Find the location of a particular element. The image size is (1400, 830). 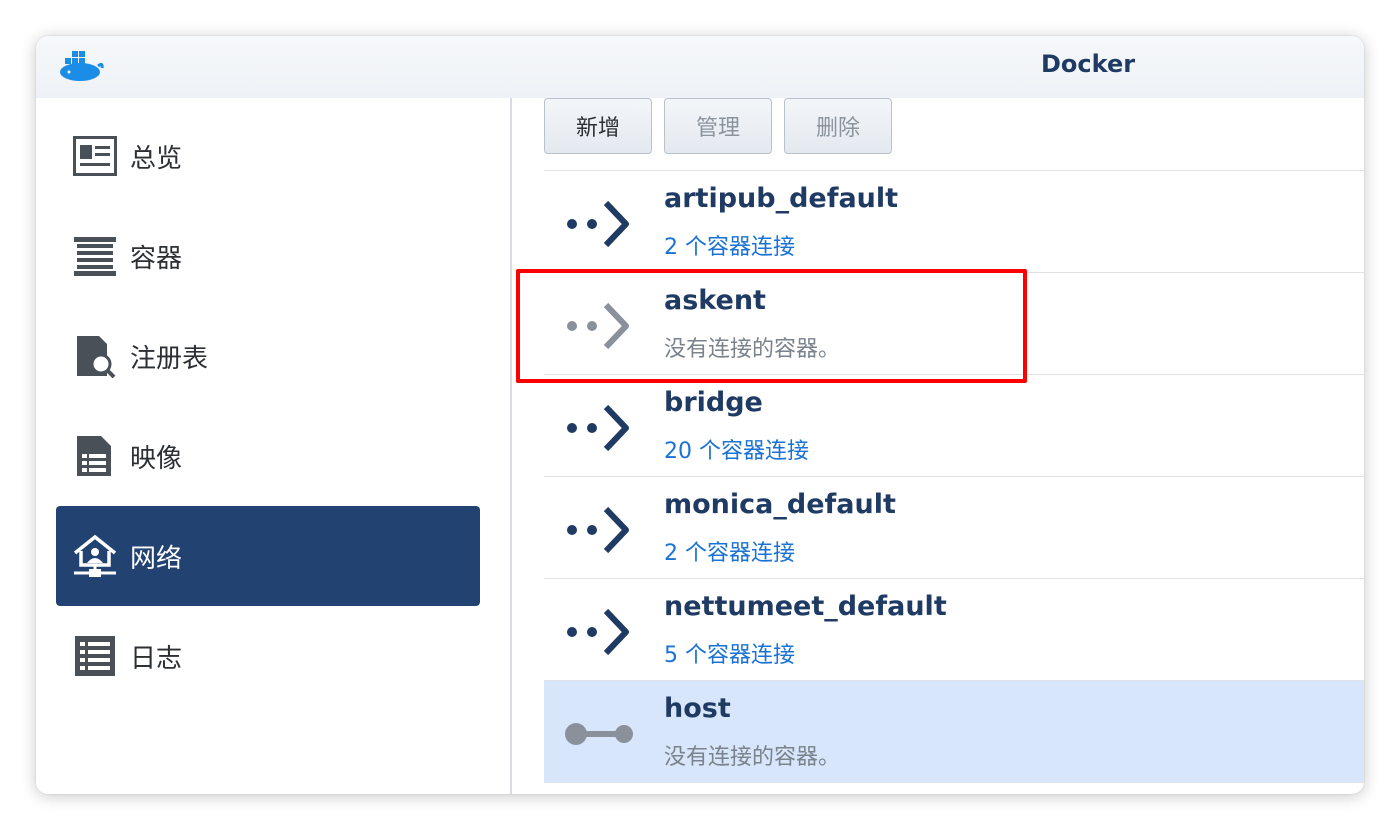

container-list-icon is located at coordinates (95, 256).